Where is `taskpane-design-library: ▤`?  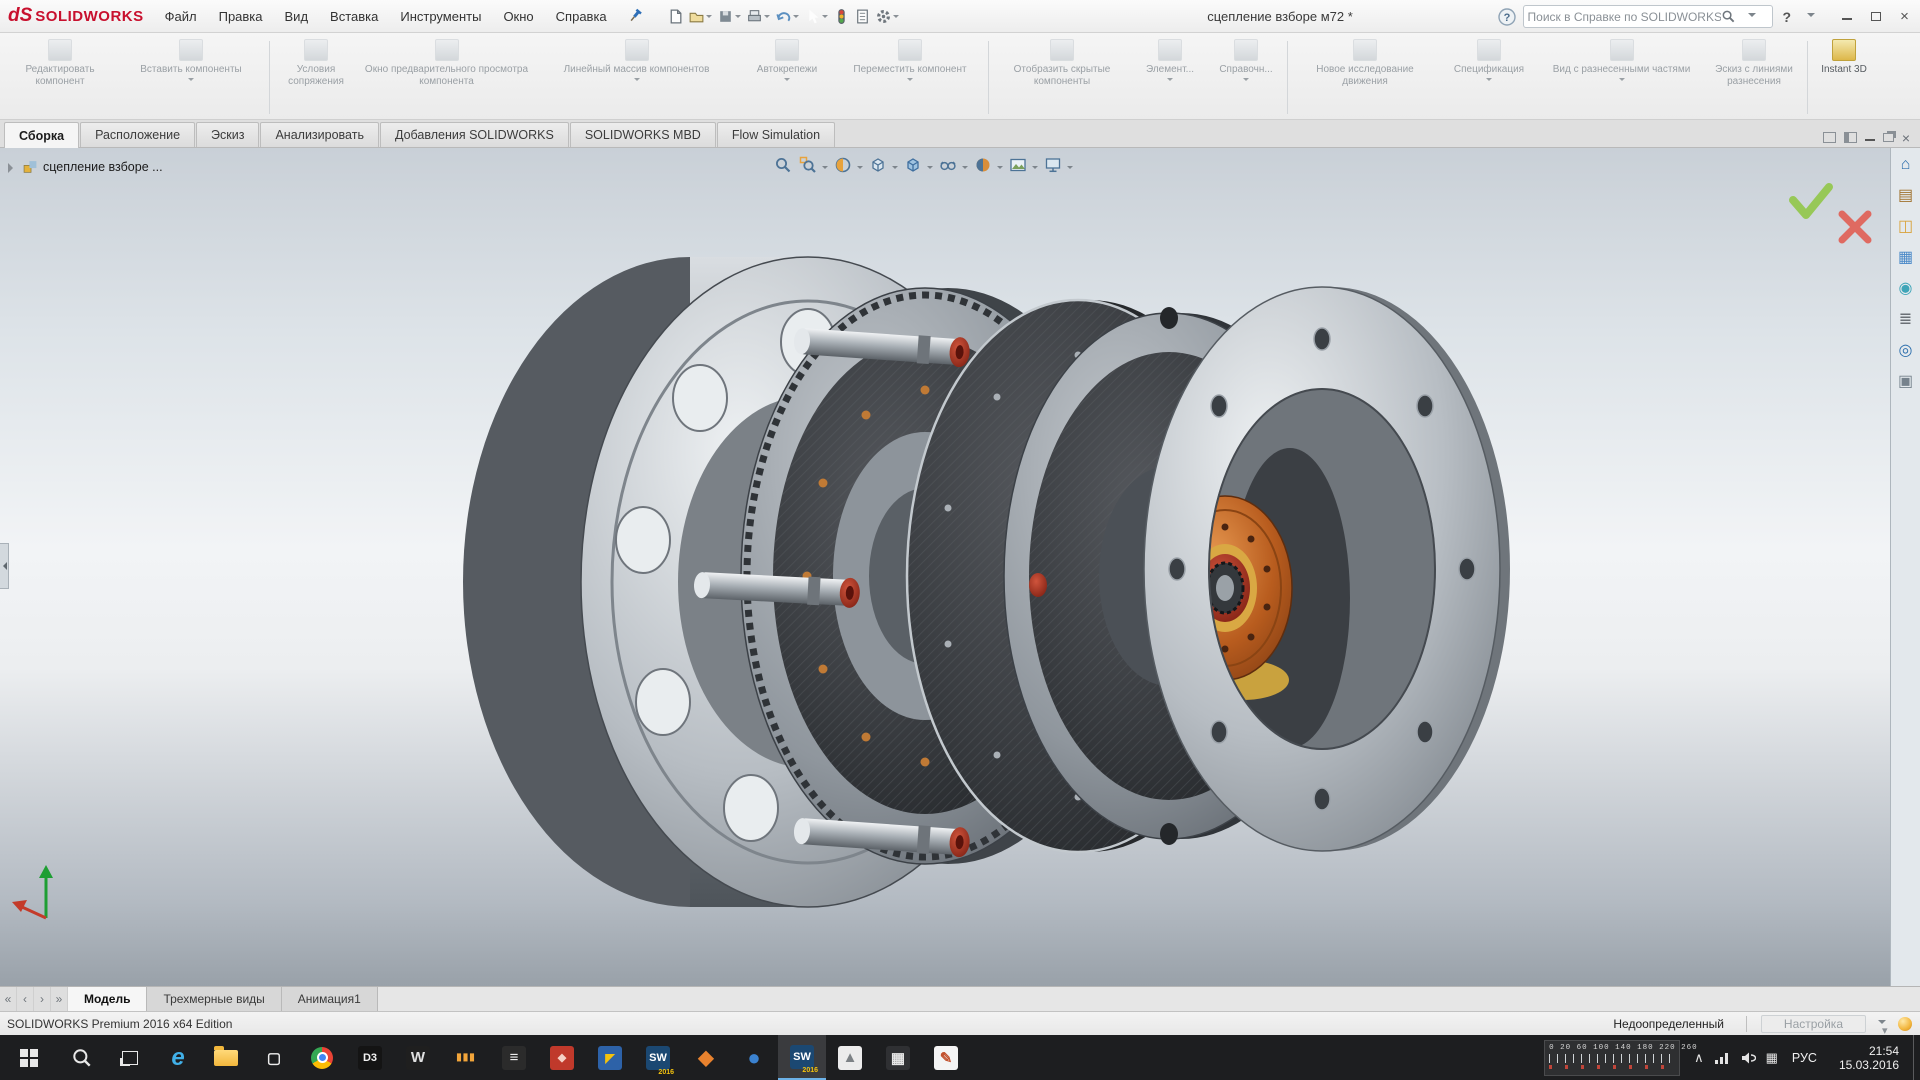
taskpane-design-library: ▤ is located at coordinates (1906, 196).